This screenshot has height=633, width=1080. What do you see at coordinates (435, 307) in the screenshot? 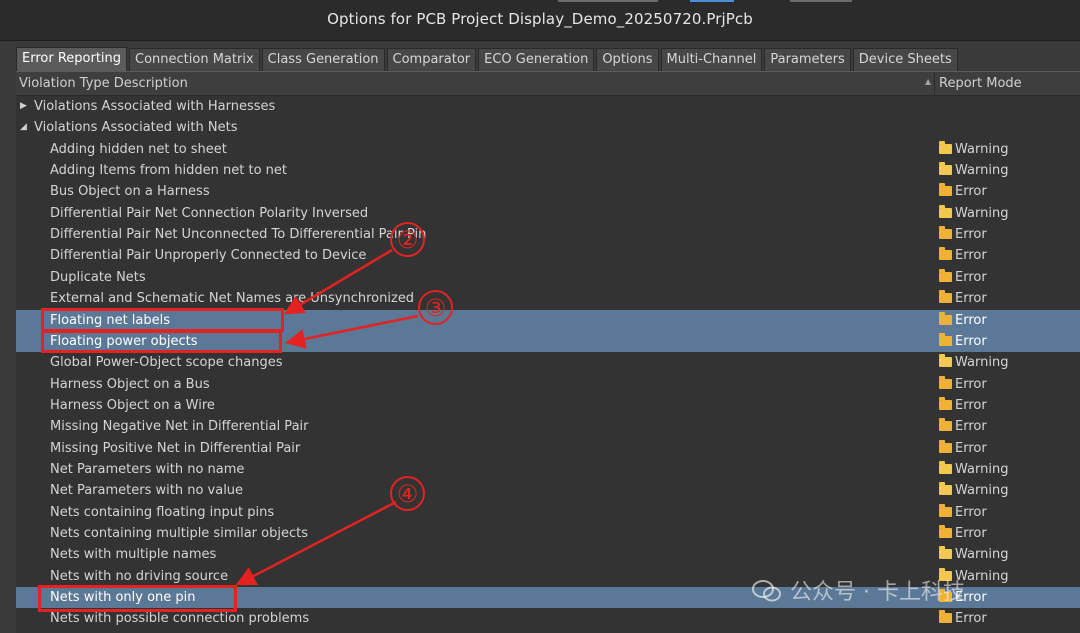
I see `annotation-marker-3: ③` at bounding box center [435, 307].